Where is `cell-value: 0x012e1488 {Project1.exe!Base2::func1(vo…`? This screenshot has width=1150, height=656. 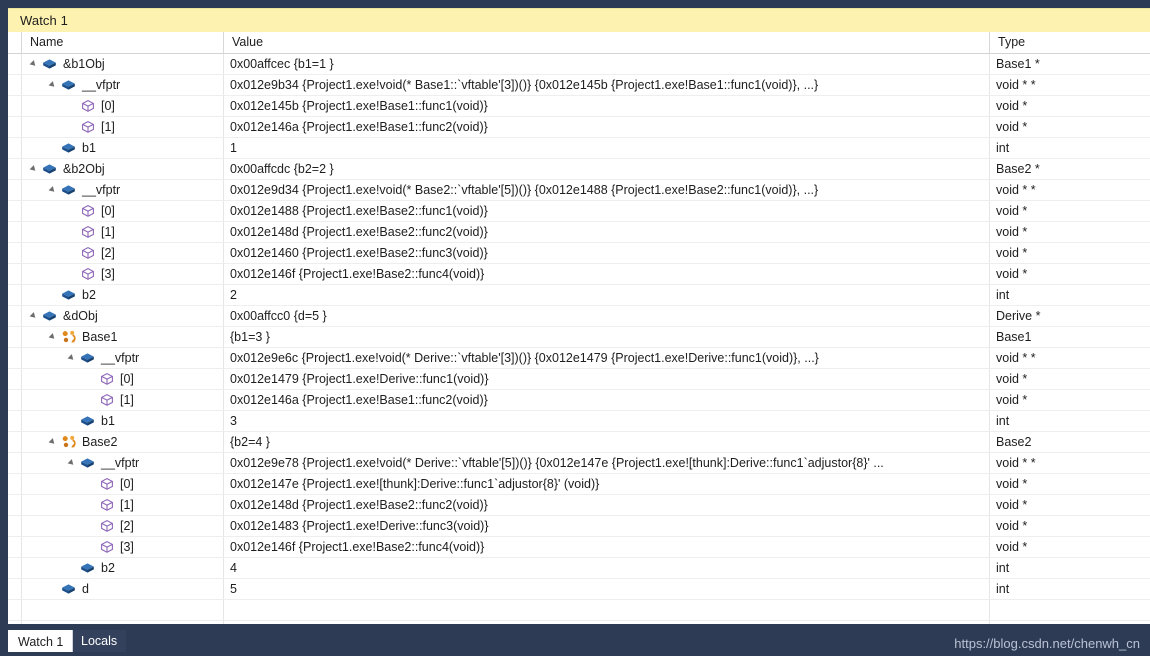 cell-value: 0x012e1488 {Project1.exe!Base2::func1(vo… is located at coordinates (607, 211).